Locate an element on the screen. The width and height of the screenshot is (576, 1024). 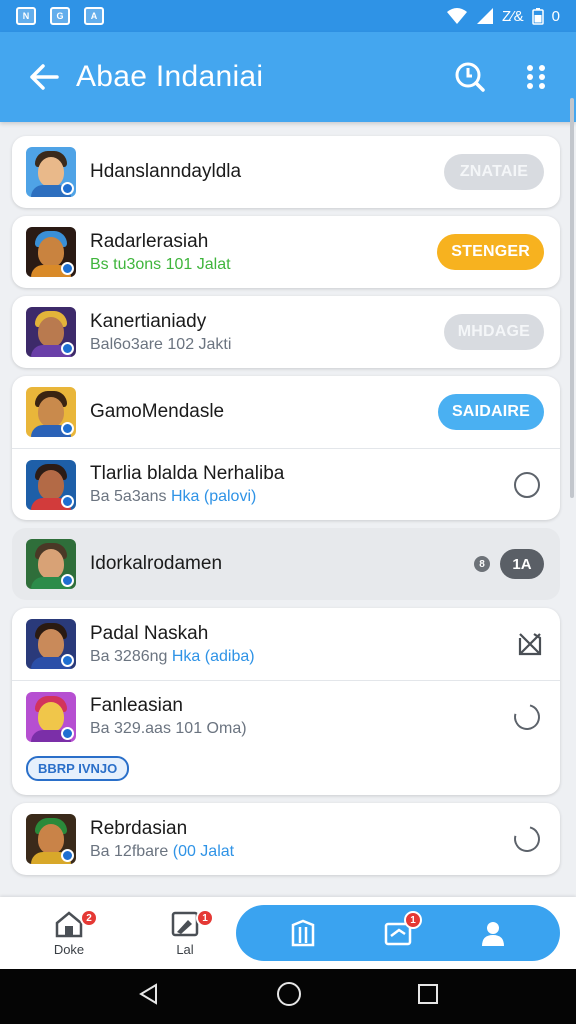
list-item: Fanleasian Ba 329.aas 101 Oma) is located at coordinates (286, 716).